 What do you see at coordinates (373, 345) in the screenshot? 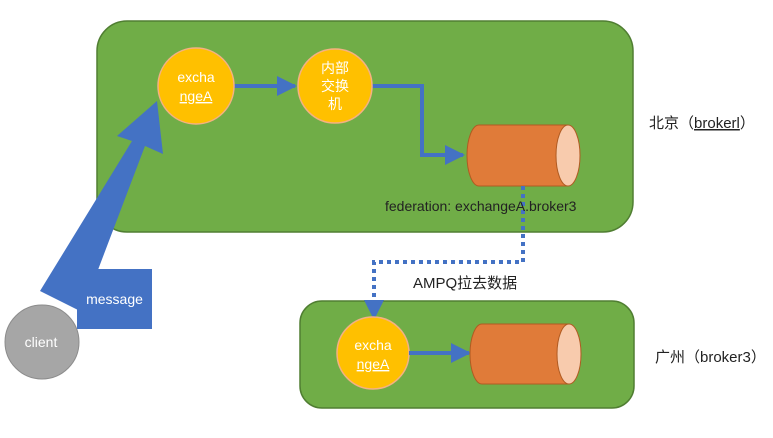
I see `guangzhou-exchange-label-line1: excha` at bounding box center [373, 345].